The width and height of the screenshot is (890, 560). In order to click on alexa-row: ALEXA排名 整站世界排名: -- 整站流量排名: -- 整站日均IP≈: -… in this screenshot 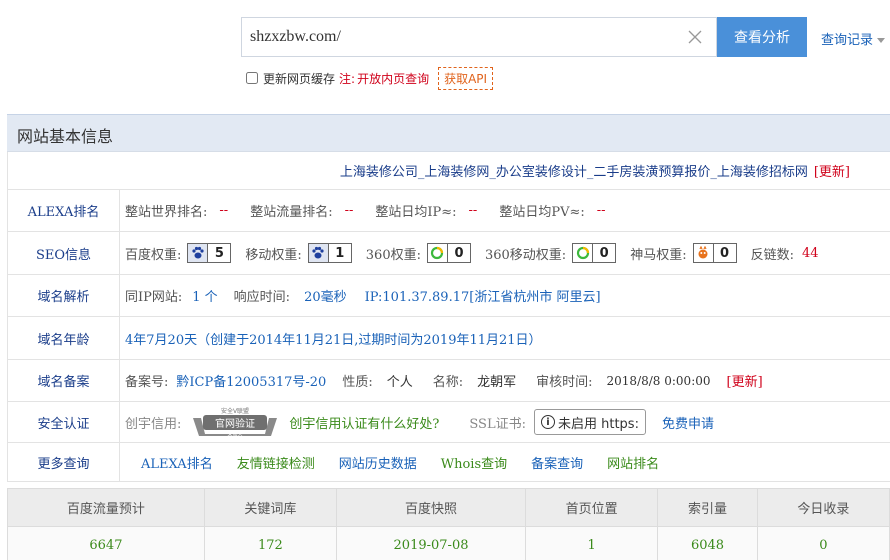, I will do `click(449, 211)`.